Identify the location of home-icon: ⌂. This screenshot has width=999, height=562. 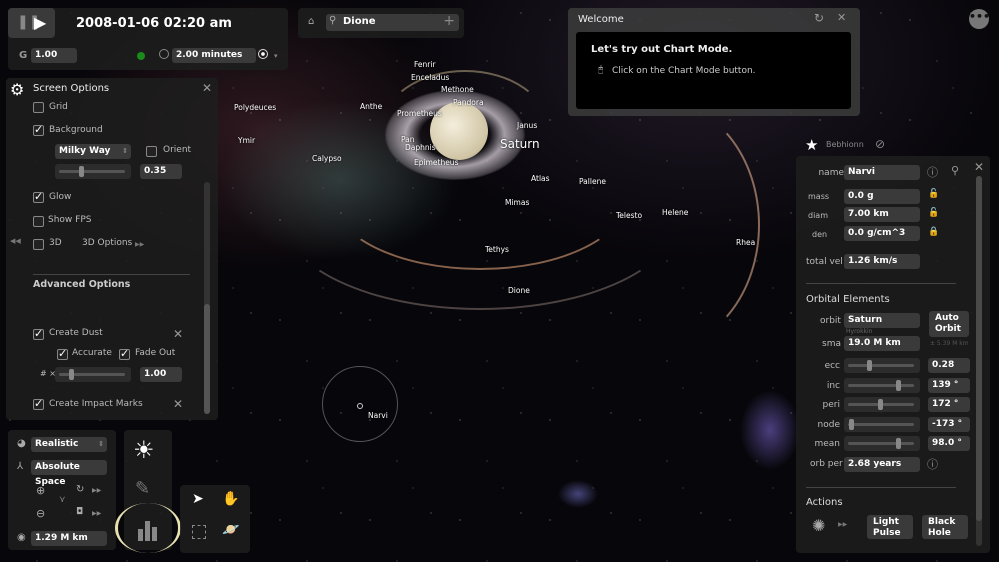
(311, 21).